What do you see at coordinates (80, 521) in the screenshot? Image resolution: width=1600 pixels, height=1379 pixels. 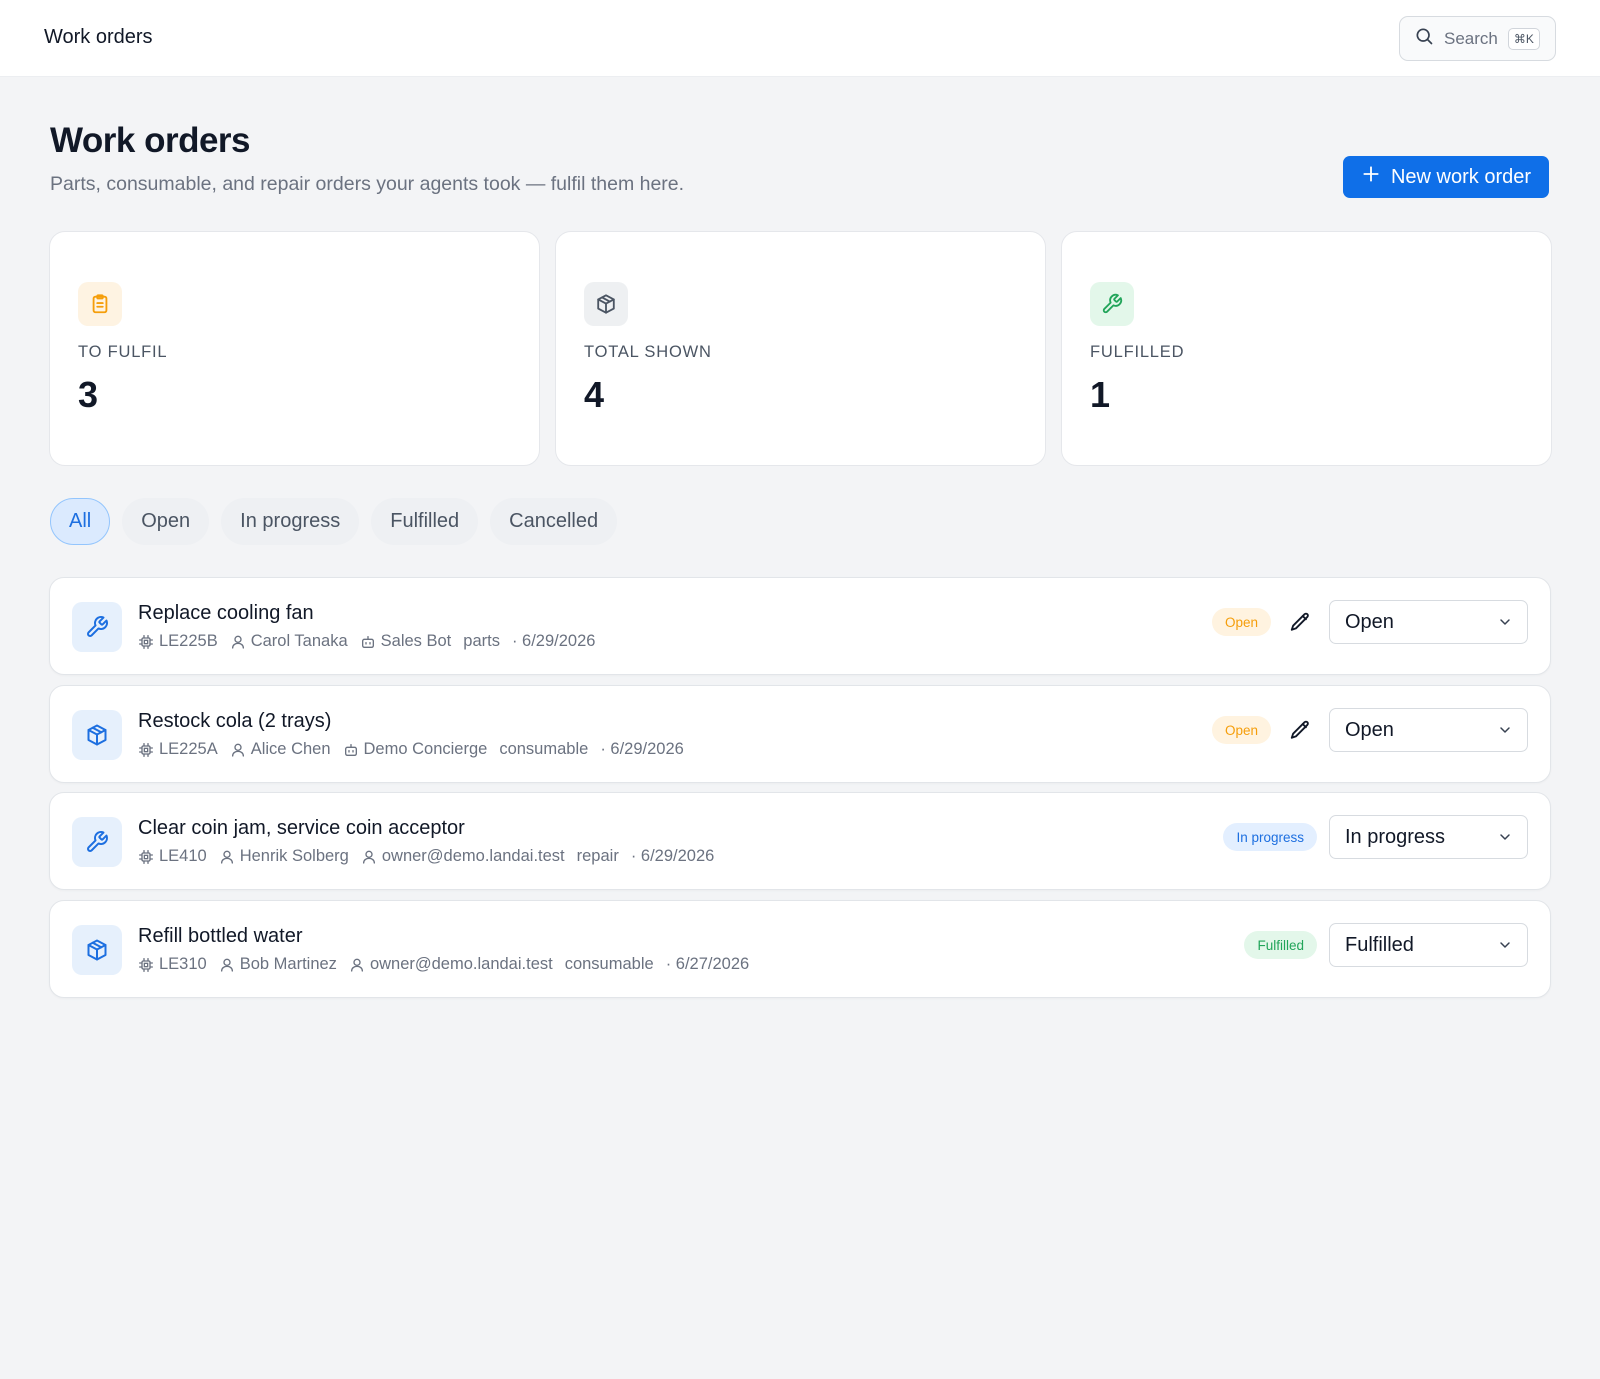 I see `filter-all: All` at bounding box center [80, 521].